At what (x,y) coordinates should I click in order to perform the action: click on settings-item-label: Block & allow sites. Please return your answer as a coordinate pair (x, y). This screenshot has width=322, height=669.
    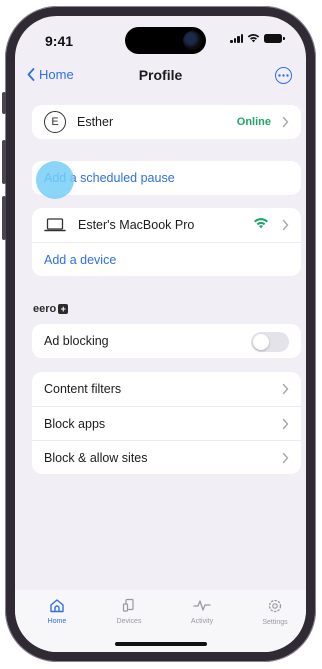
    Looking at the image, I should click on (96, 457).